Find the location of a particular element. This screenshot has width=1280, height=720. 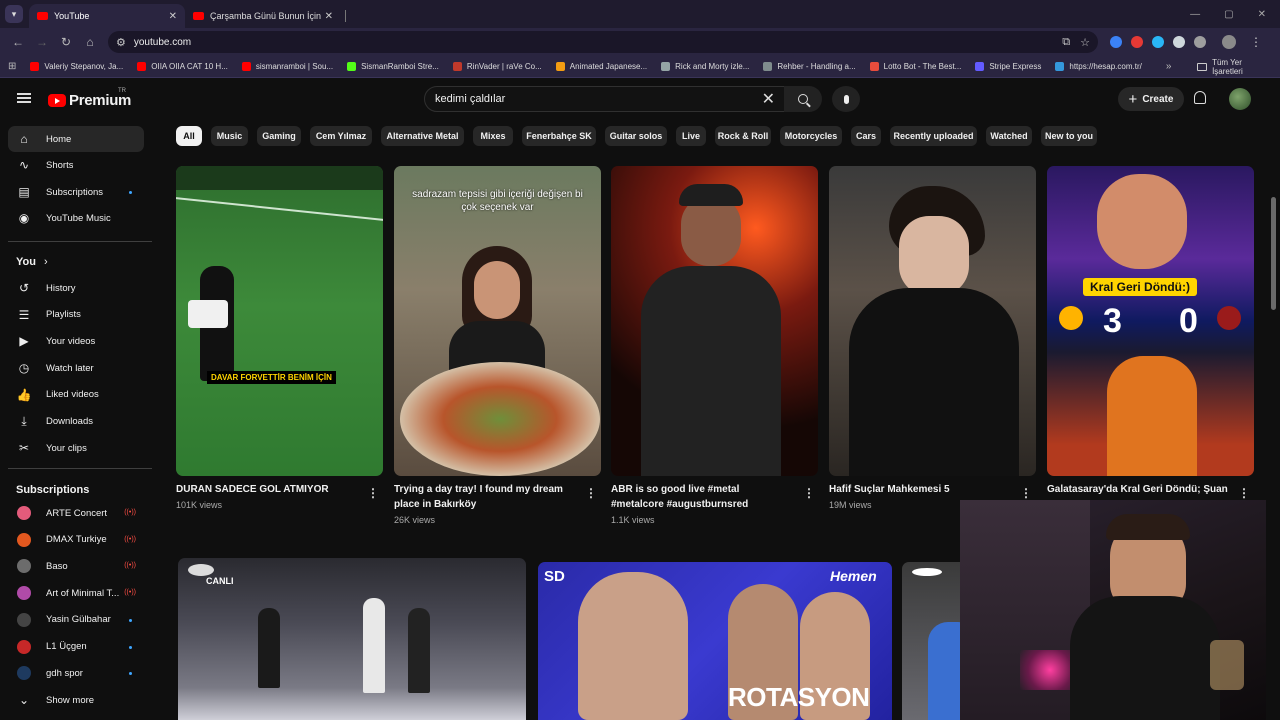

filter-chip: Music is located at coordinates (229, 136).